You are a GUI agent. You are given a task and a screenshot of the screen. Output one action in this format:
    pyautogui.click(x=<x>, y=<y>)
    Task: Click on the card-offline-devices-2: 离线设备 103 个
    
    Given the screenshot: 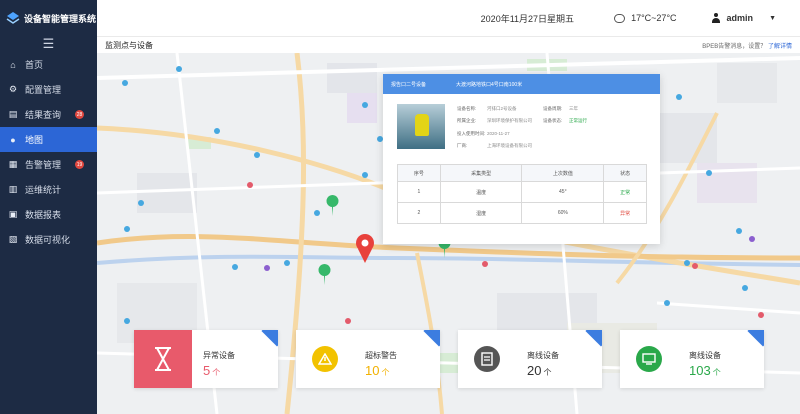 What is the action you would take?
    pyautogui.click(x=692, y=359)
    